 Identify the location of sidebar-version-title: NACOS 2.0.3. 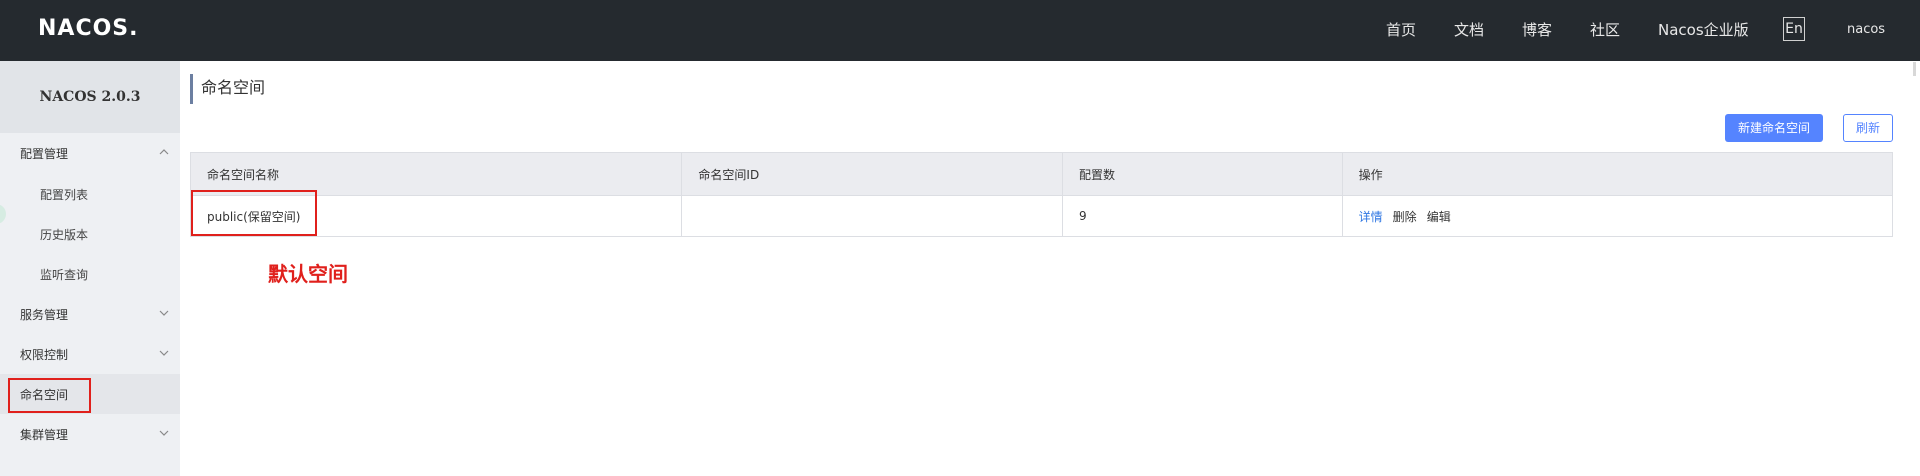
(90, 97).